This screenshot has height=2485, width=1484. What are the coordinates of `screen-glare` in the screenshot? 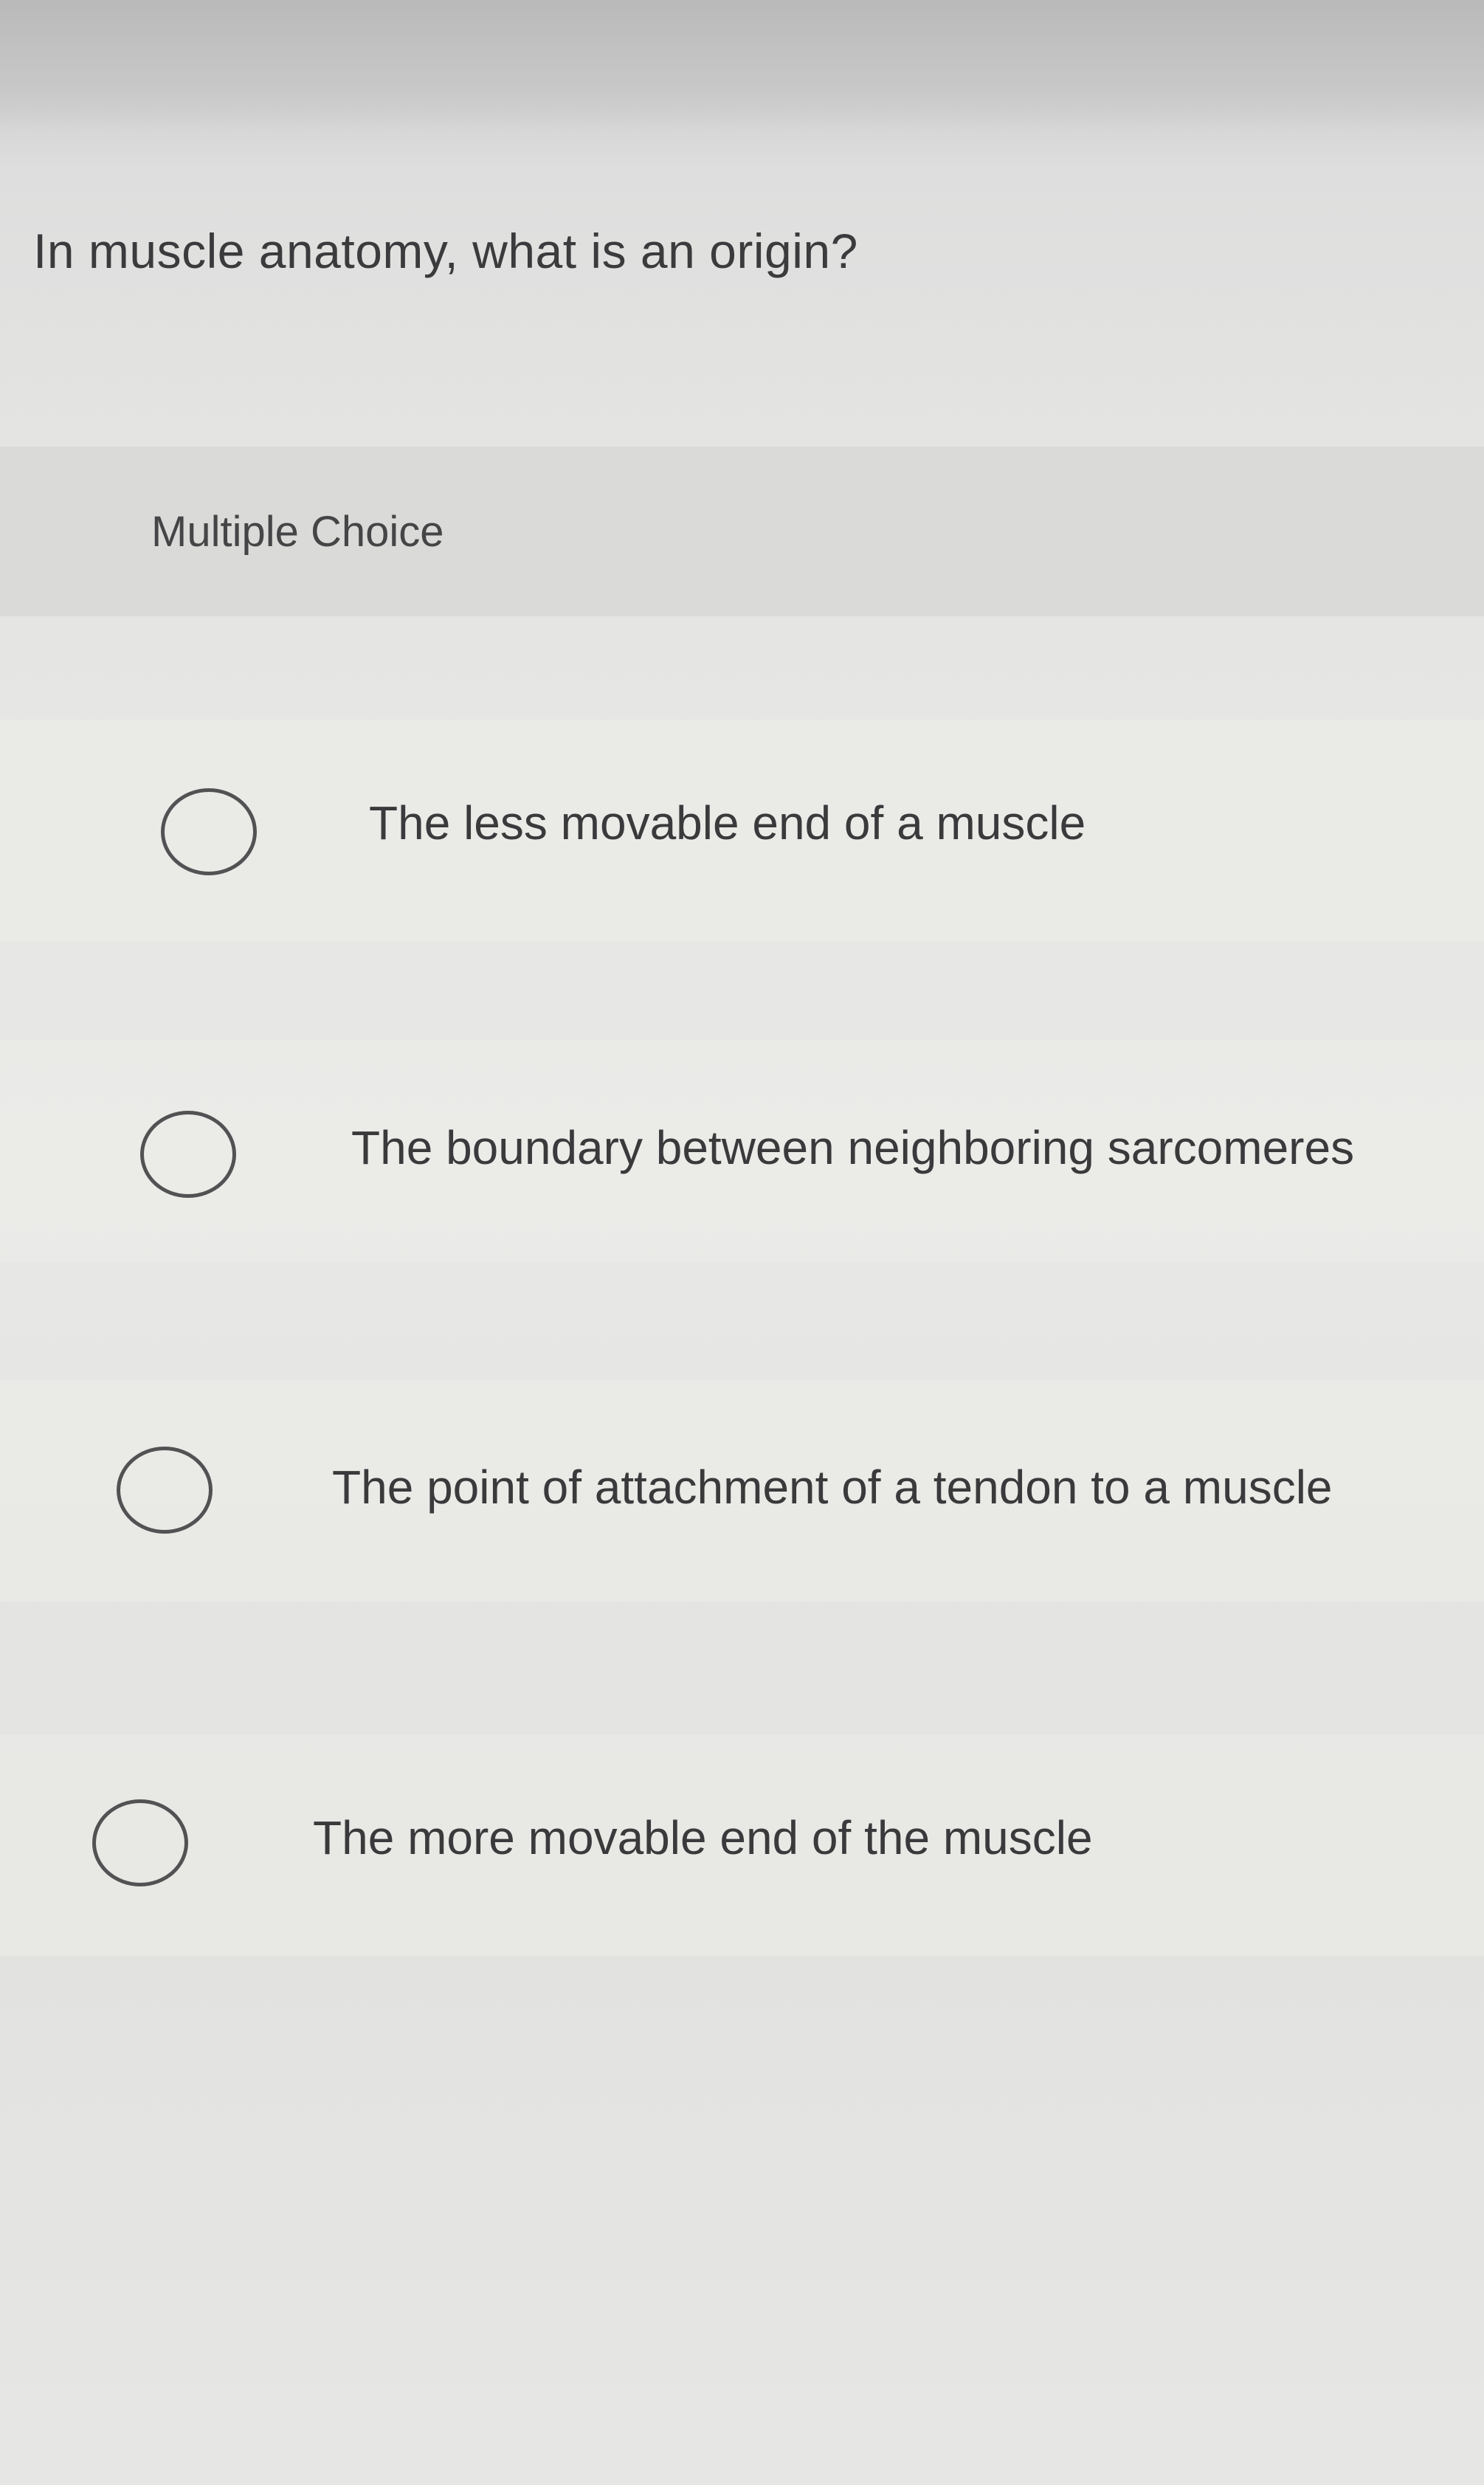 It's located at (742, 64).